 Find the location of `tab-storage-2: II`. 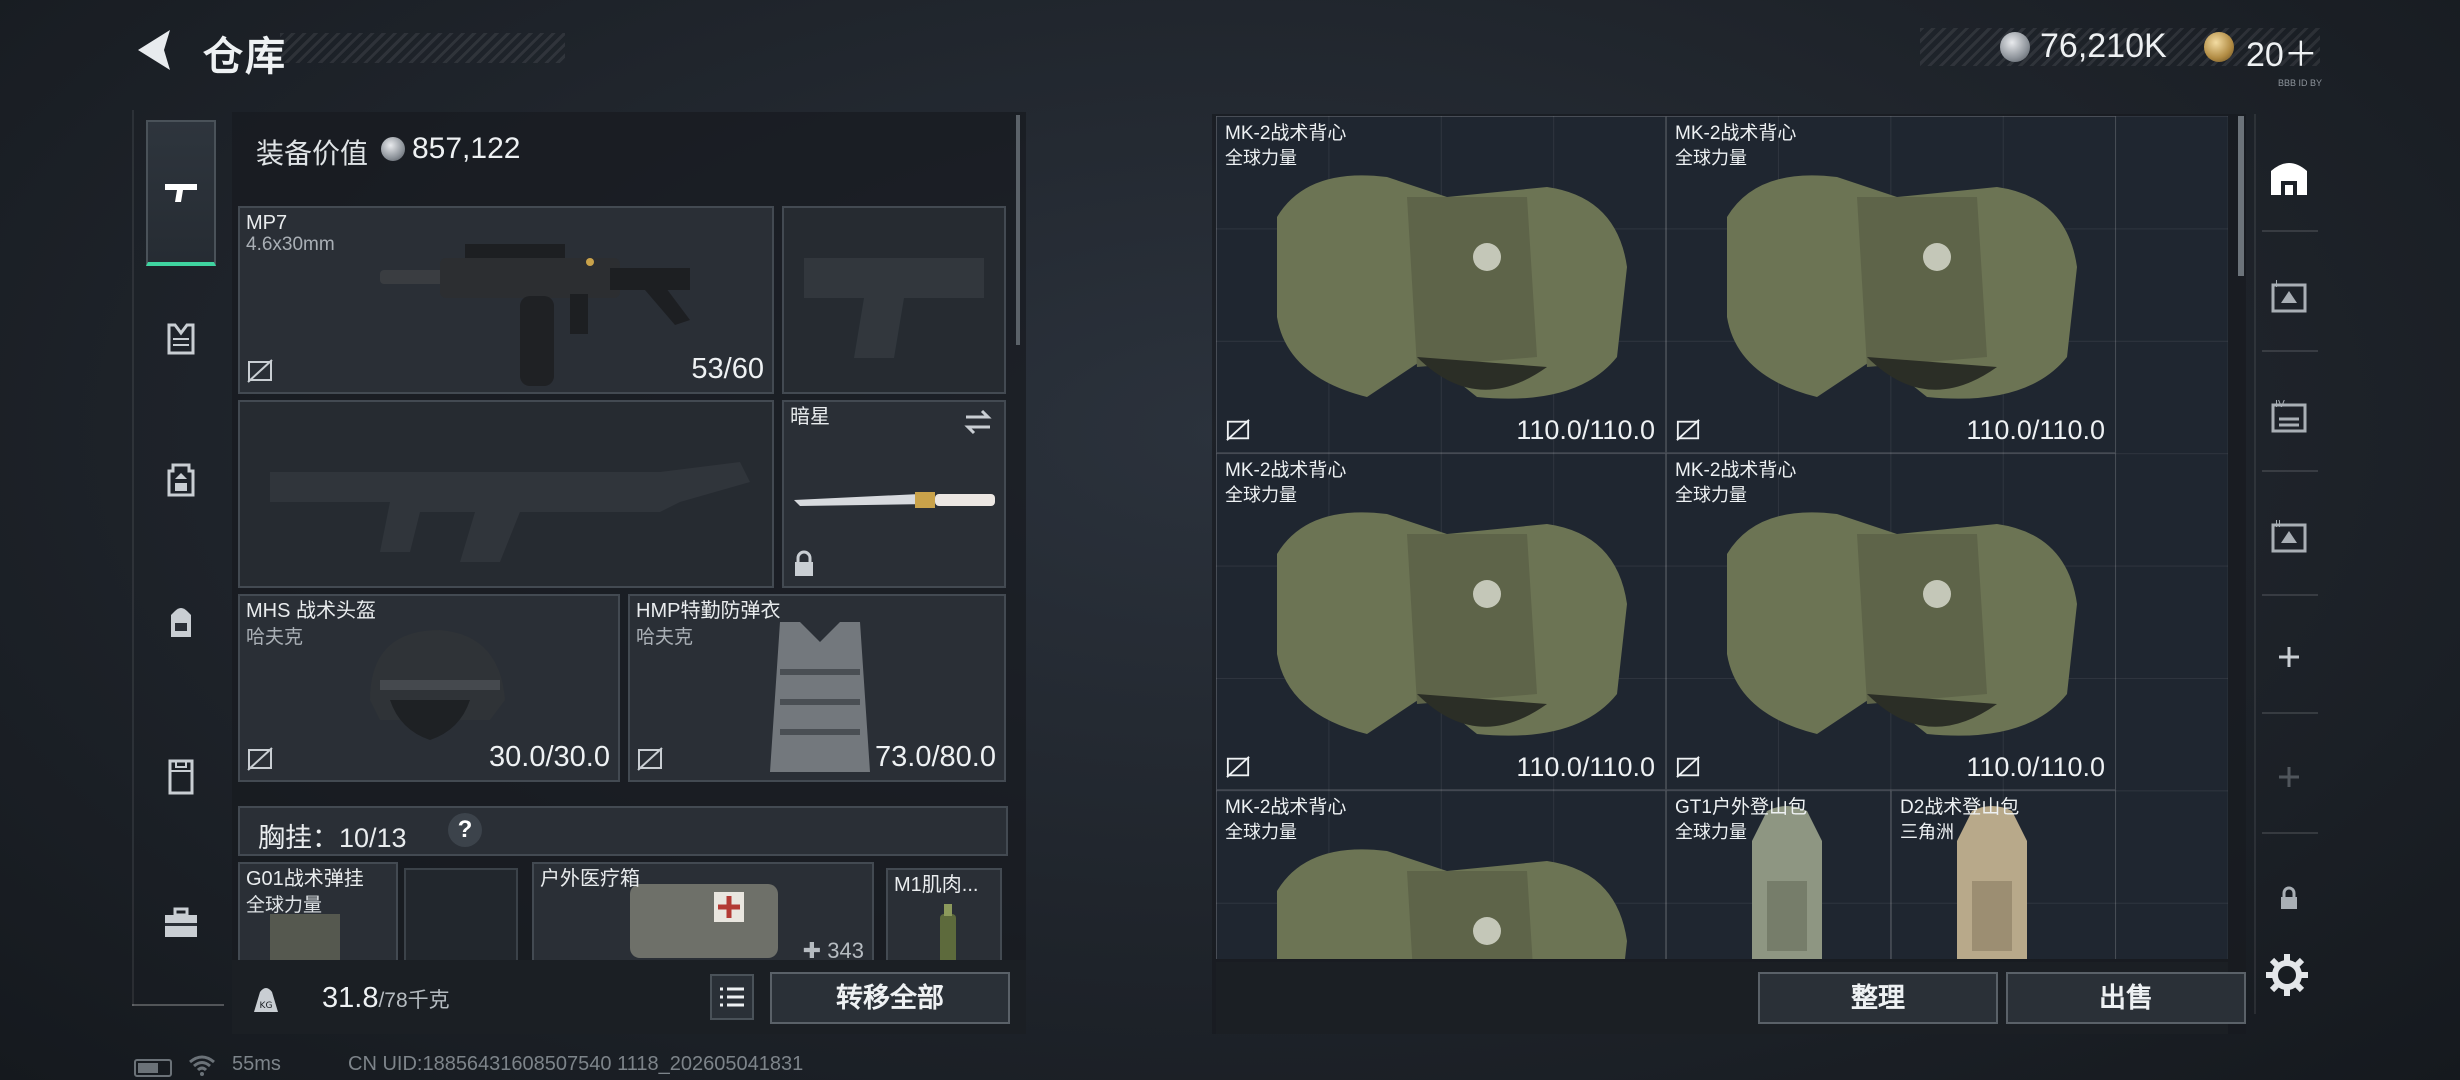

tab-storage-2: II is located at coordinates (2289, 537).